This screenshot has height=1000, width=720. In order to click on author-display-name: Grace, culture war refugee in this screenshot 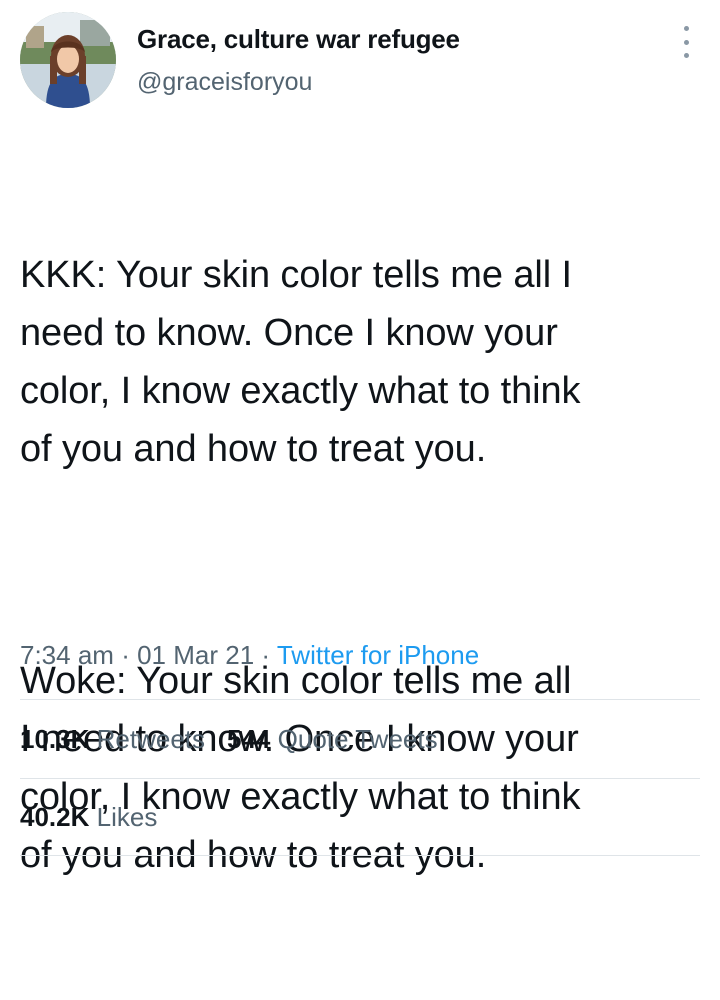, I will do `click(298, 39)`.